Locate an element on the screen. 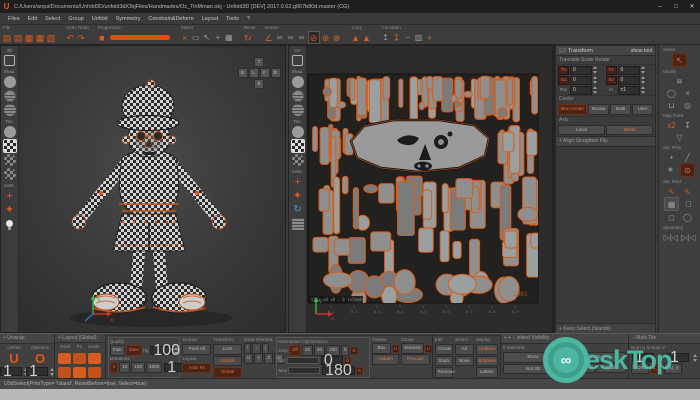 The image size is (700, 400). uv-shaded-mode-icon is located at coordinates (297, 82).